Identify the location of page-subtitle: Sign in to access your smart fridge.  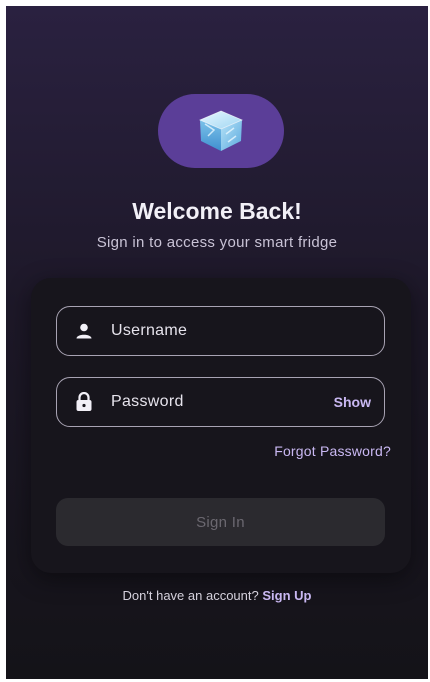
(217, 242).